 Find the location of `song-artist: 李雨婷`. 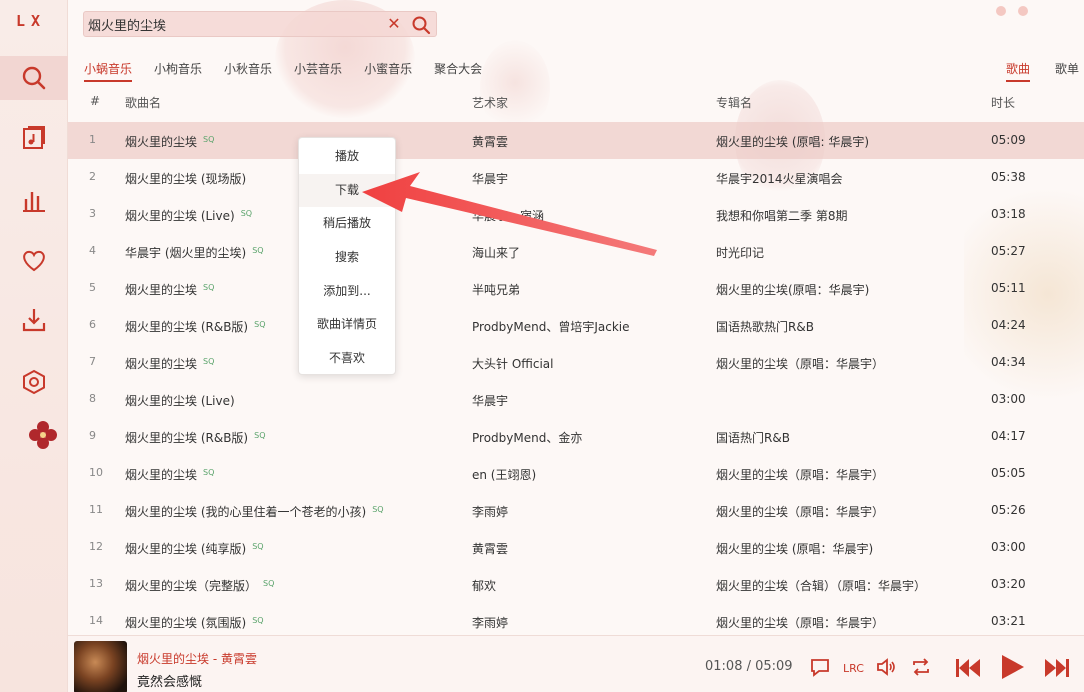

song-artist: 李雨婷 is located at coordinates (490, 511).